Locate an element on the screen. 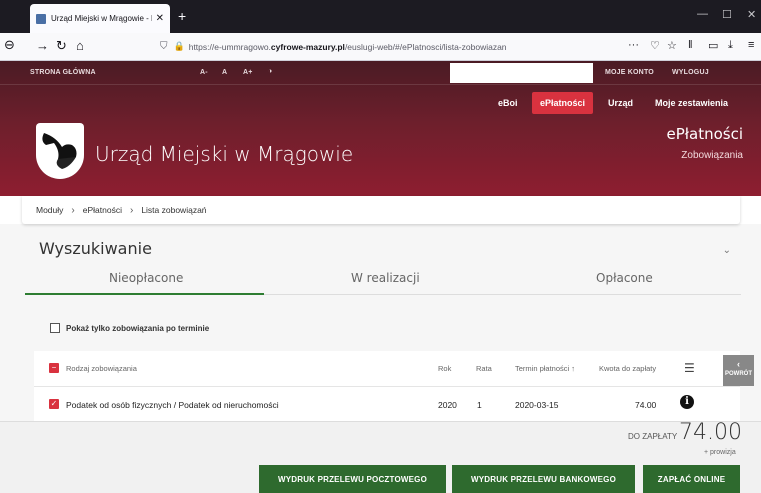 The image size is (761, 493). row-year: 2020 is located at coordinates (447, 405).